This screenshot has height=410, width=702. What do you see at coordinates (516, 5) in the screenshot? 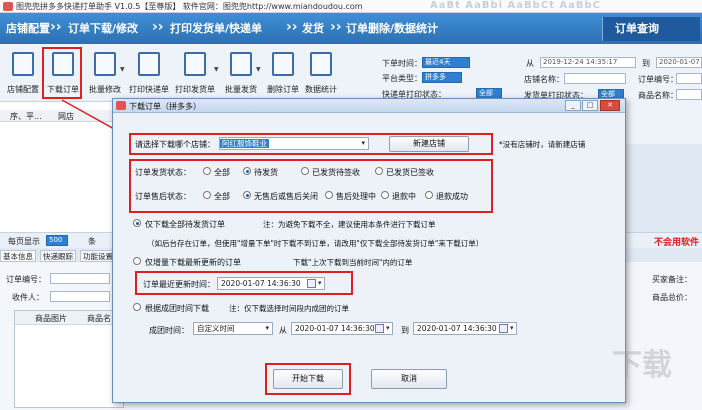
I see `background-watermark: AaBt AaBbi AaBbCt AaBbC` at bounding box center [516, 5].